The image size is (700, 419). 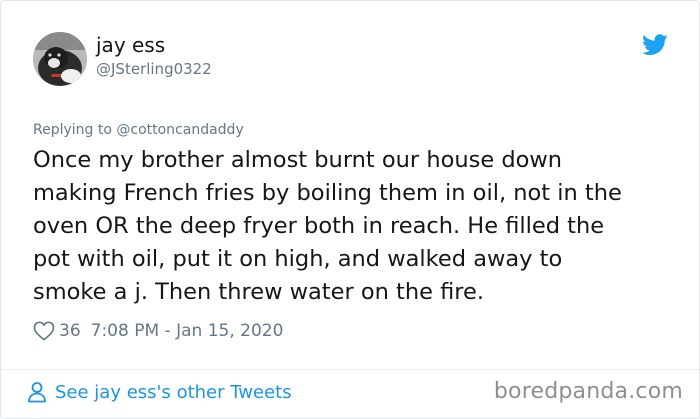 What do you see at coordinates (350, 369) in the screenshot?
I see `divider` at bounding box center [350, 369].